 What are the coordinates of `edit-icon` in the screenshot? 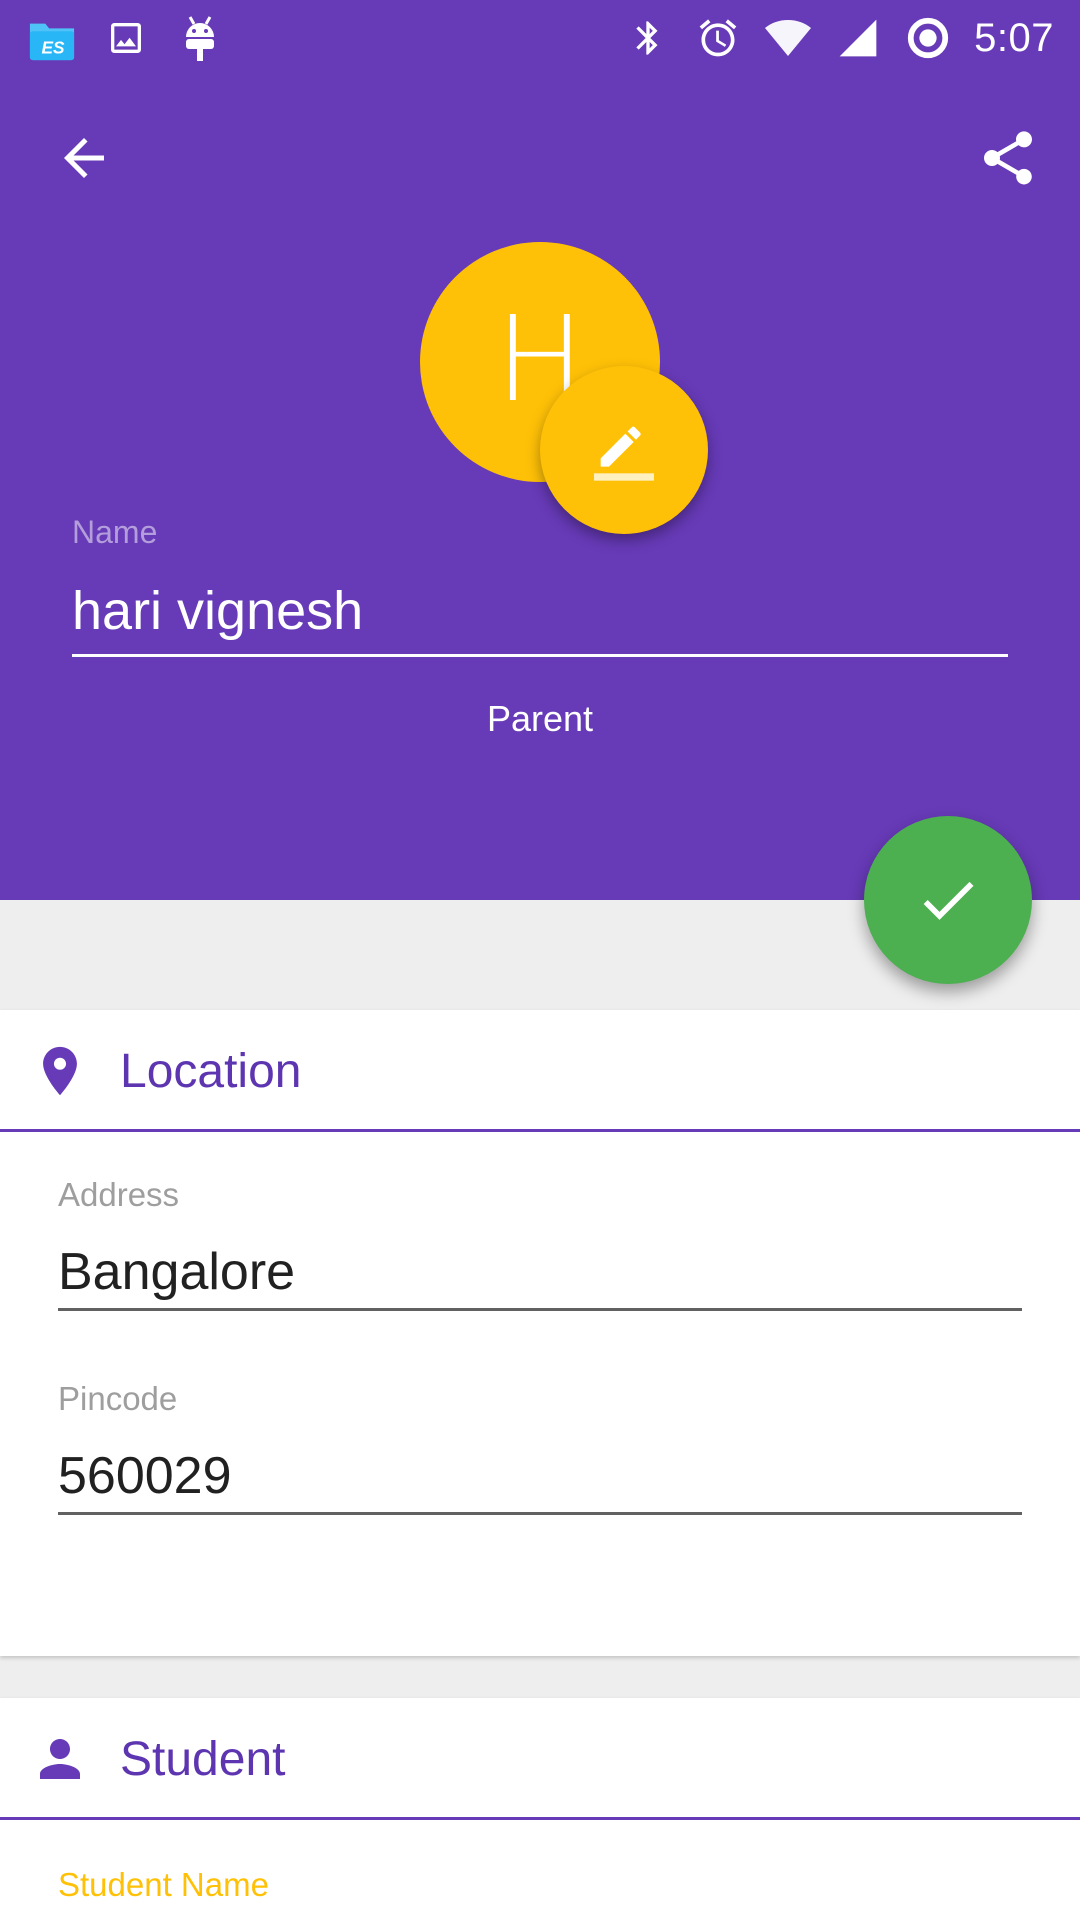 It's located at (624, 453).